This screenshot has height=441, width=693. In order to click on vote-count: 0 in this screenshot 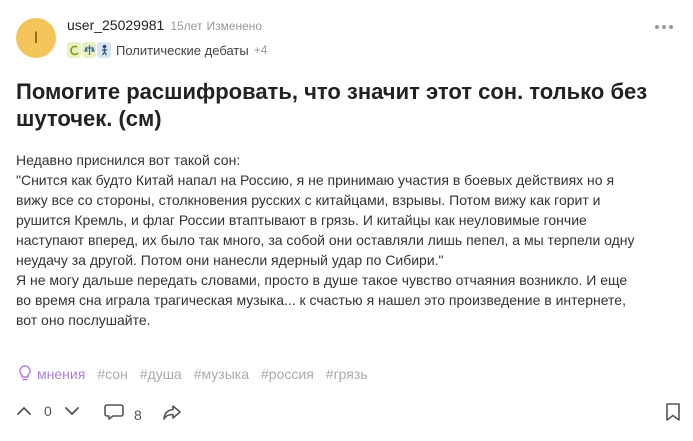, I will do `click(48, 411)`.